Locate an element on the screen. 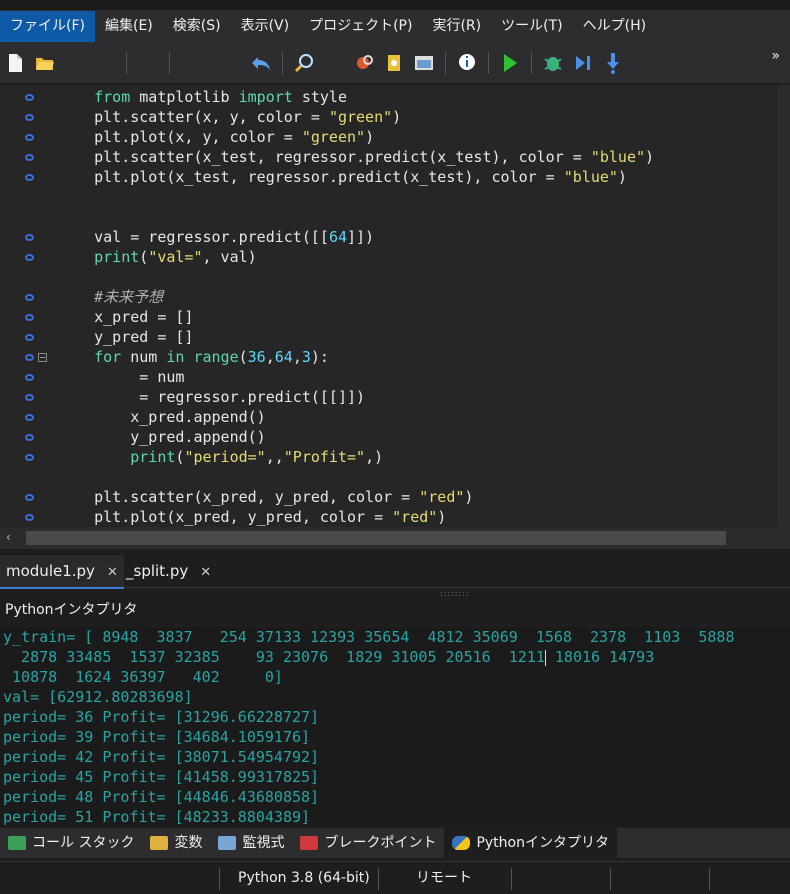 The width and height of the screenshot is (790, 894). tab-breakpoints: ブレークポイント is located at coordinates (368, 843).